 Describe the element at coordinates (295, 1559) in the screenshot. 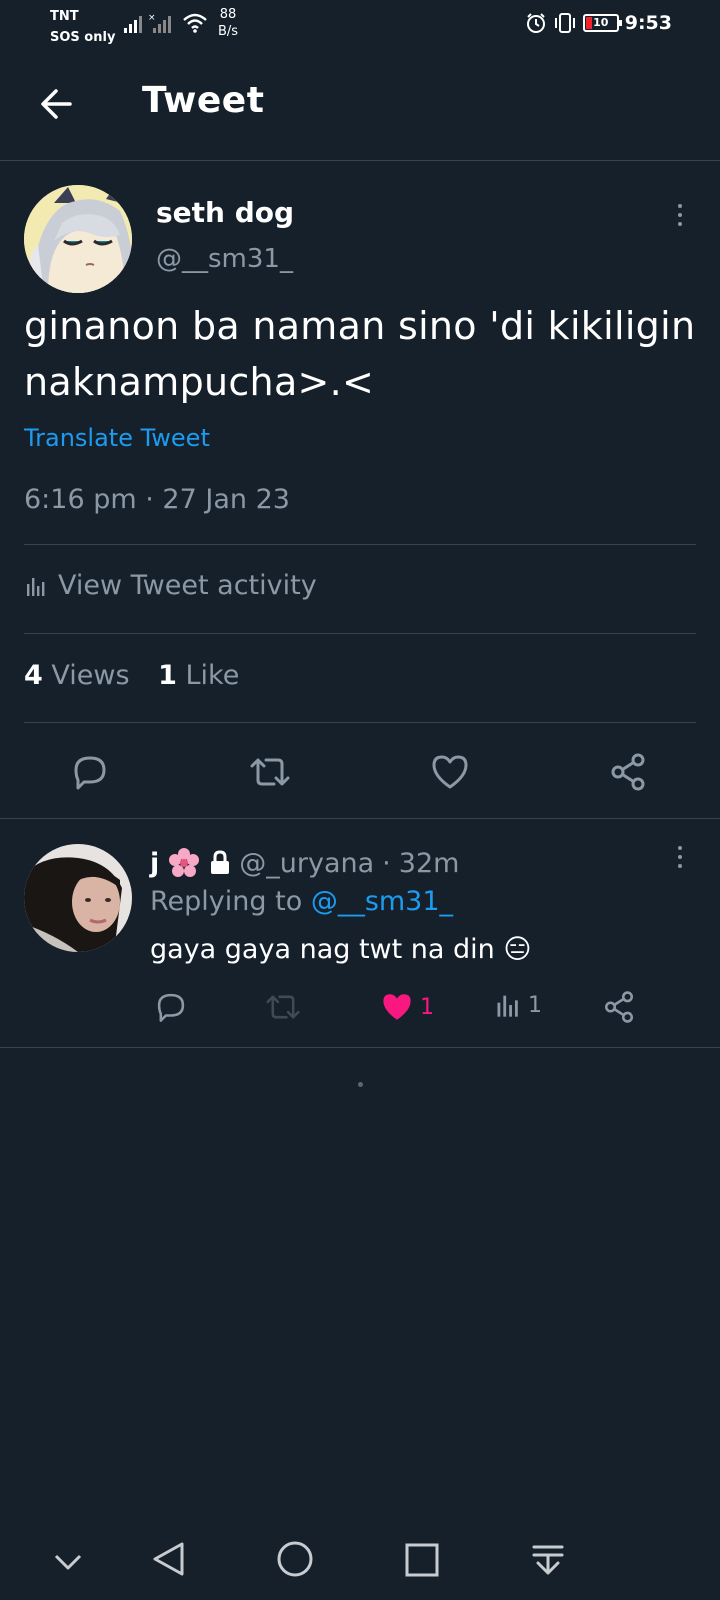

I see `nav-home-icon` at that location.